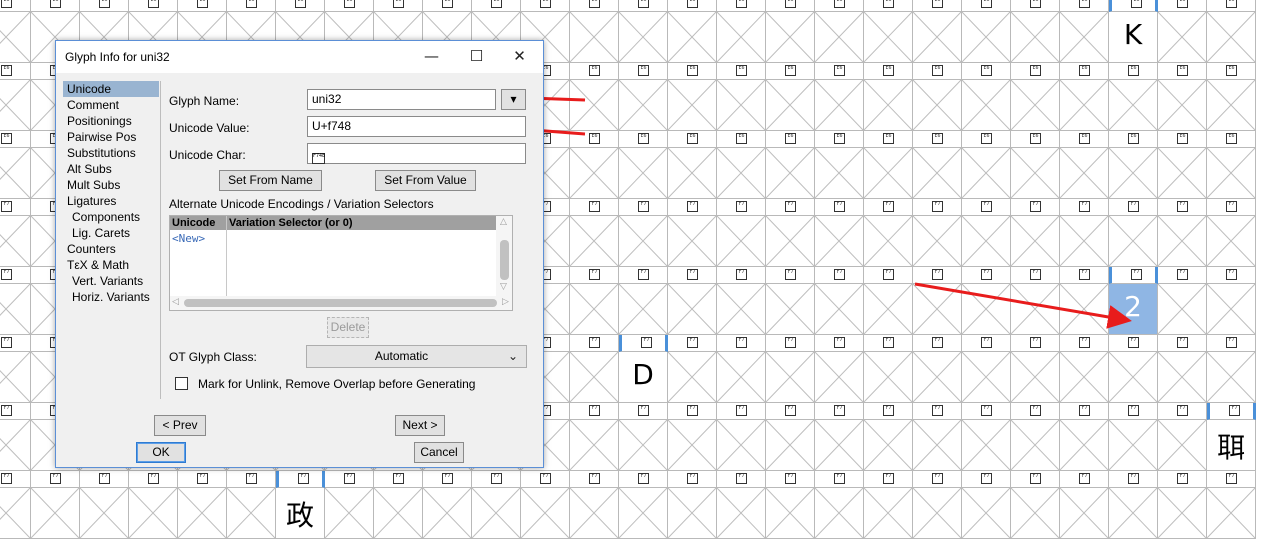  Describe the element at coordinates (416, 356) in the screenshot. I see `ot-glyph-class-select: Automatic ⌄` at that location.